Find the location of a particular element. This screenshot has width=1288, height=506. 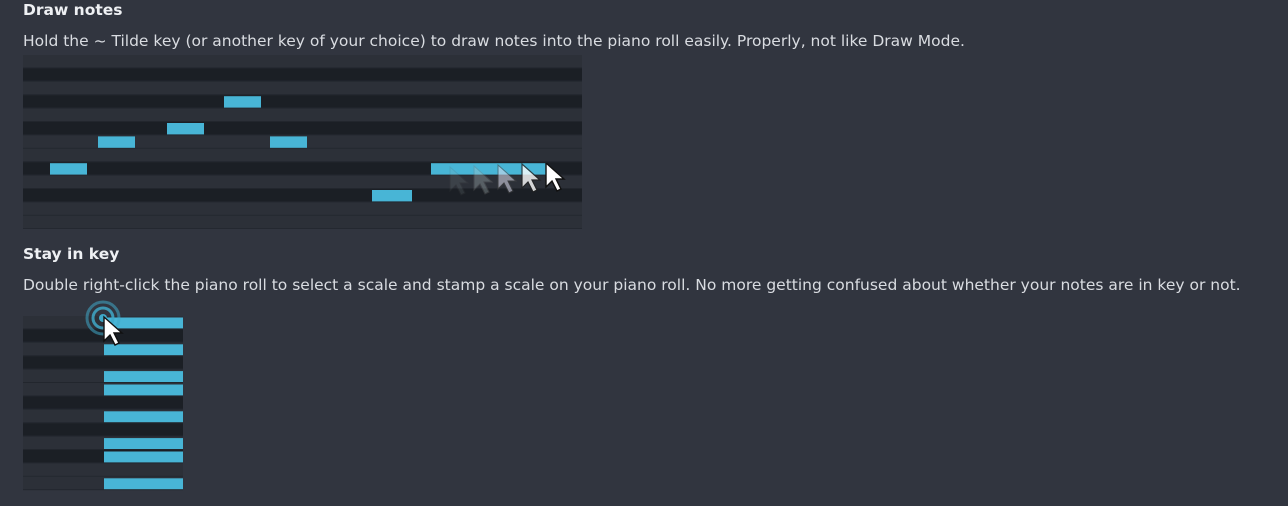

cursor-trail is located at coordinates (507, 179).